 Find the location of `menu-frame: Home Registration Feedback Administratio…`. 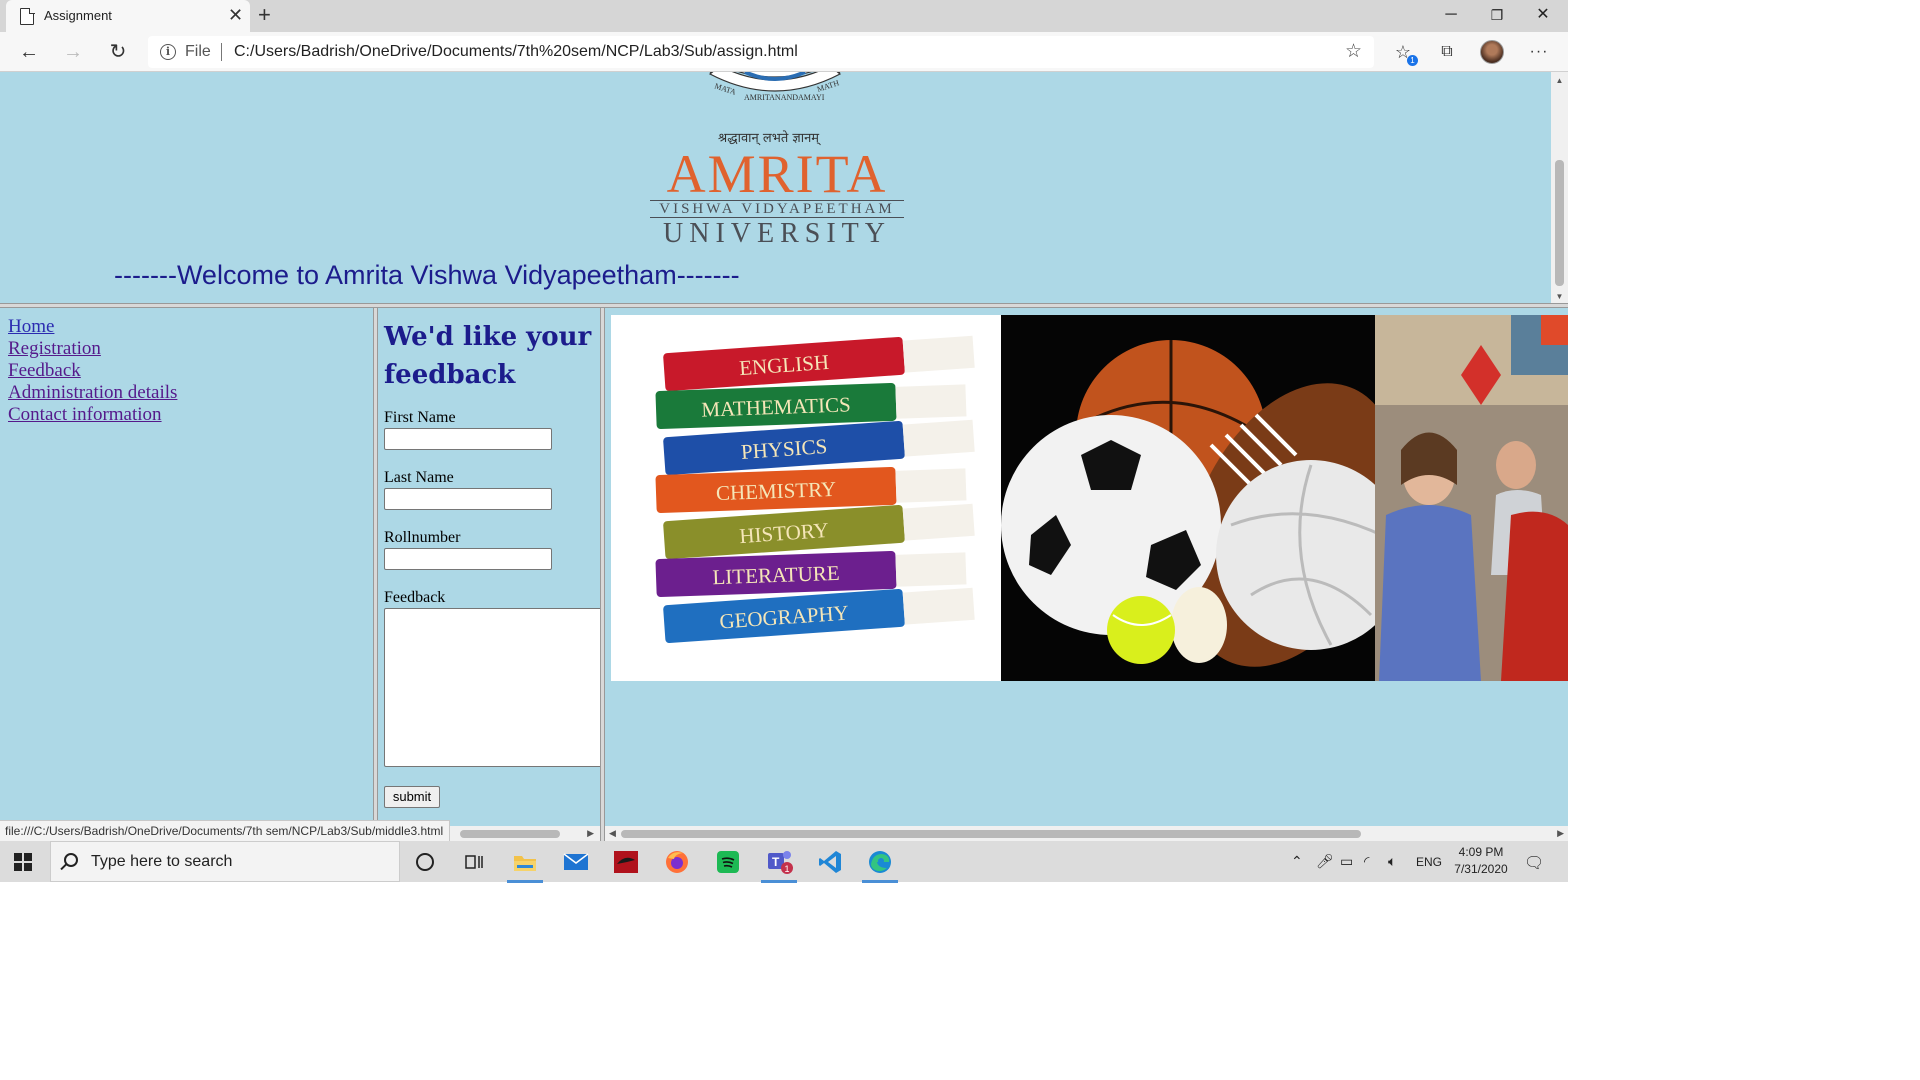

menu-frame: Home Registration Feedback Administratio… is located at coordinates (186, 574).